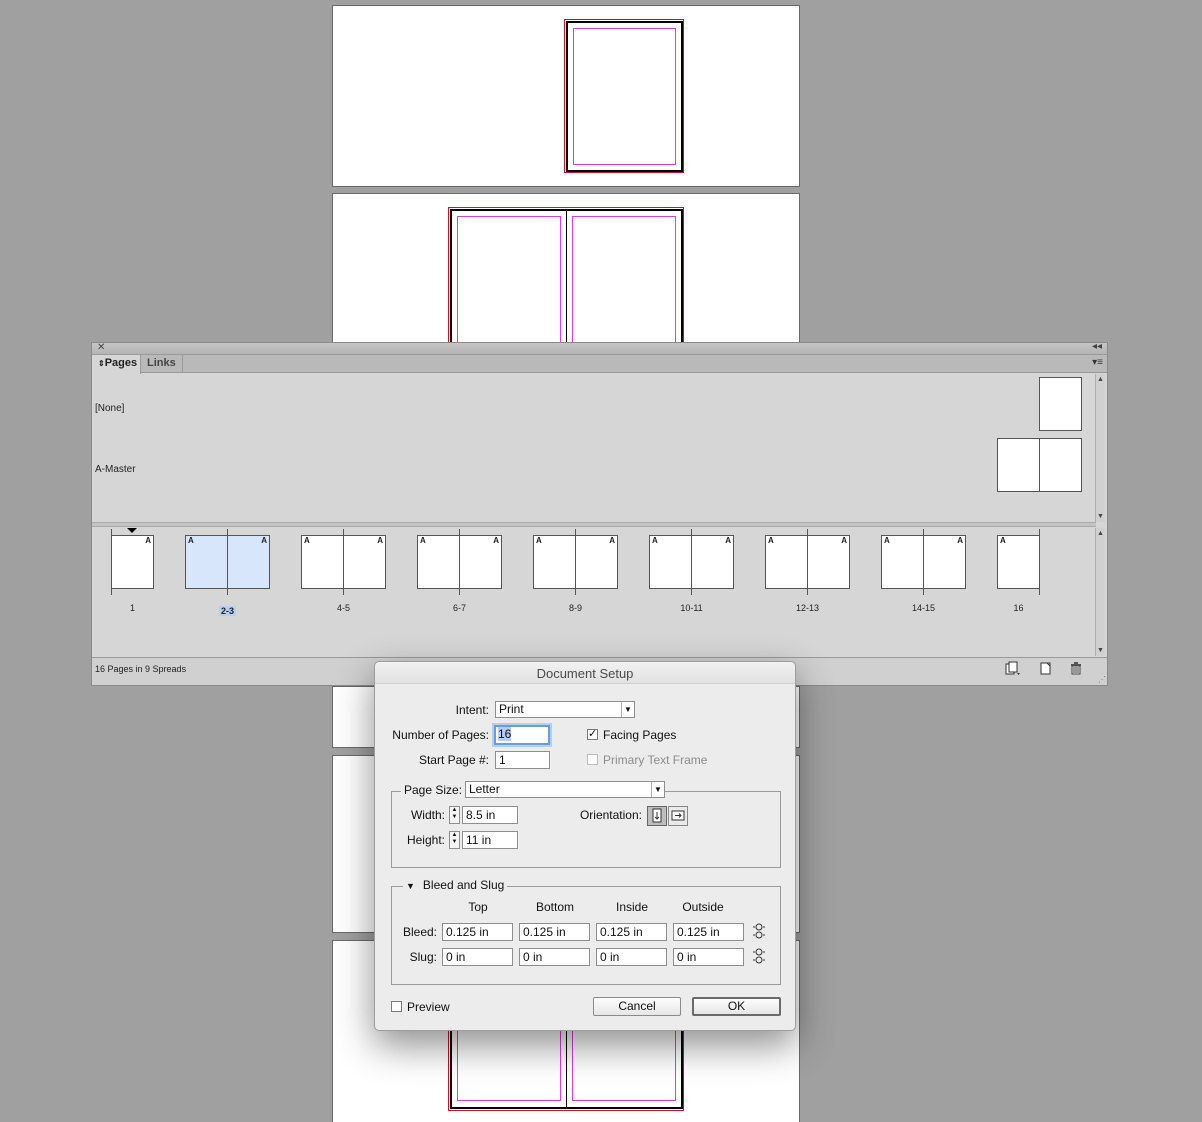  Describe the element at coordinates (1060, 404) in the screenshot. I see `master-none-thumbnail` at that location.